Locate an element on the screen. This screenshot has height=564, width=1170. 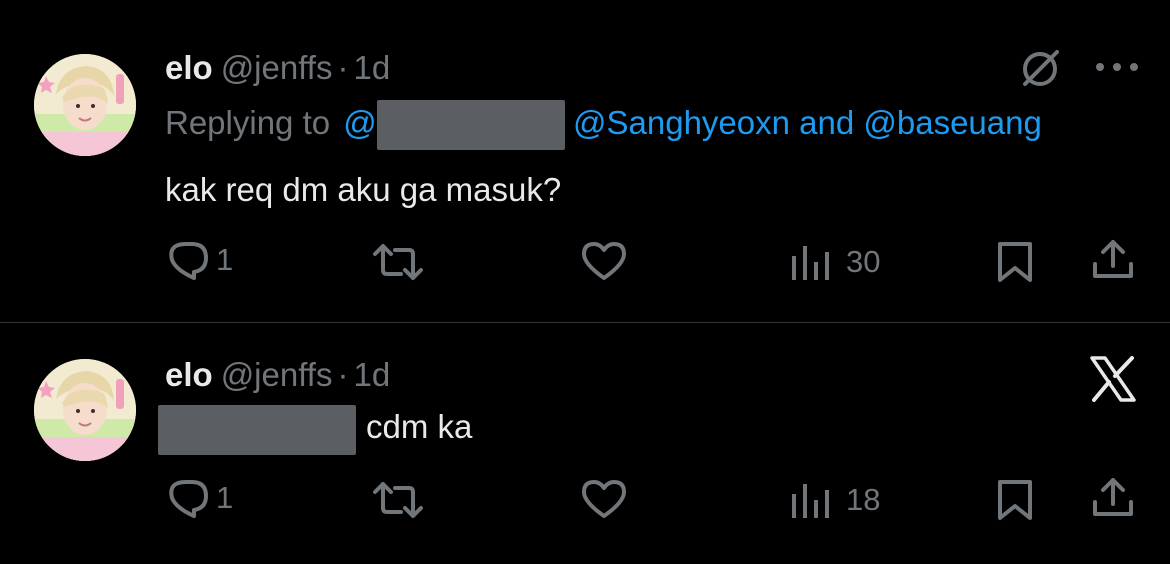
views-action: 18 is located at coordinates (834, 500).